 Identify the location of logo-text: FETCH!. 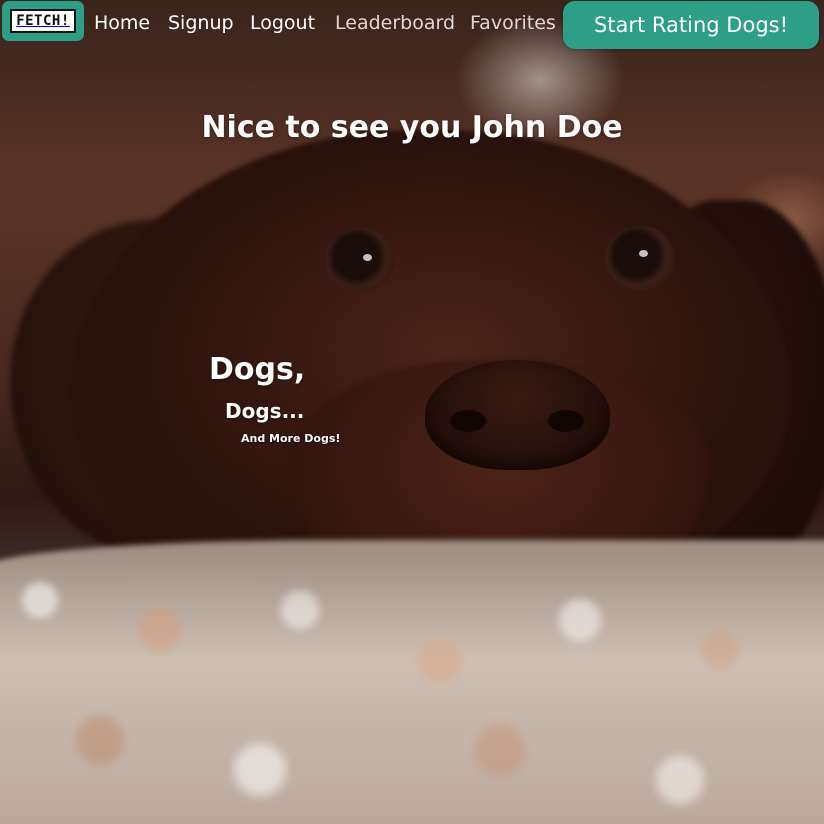
(43, 21).